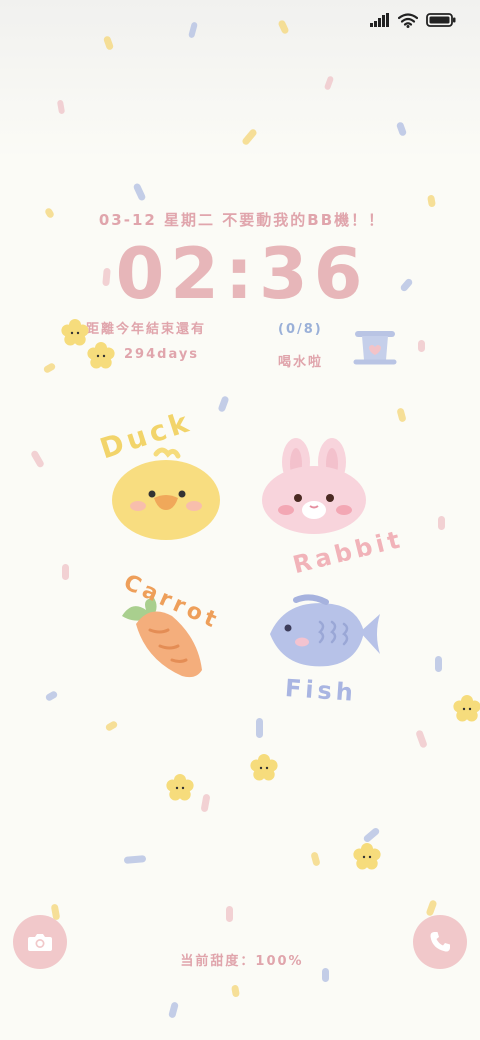  I want to click on rabbit-illustration, so click(314, 486).